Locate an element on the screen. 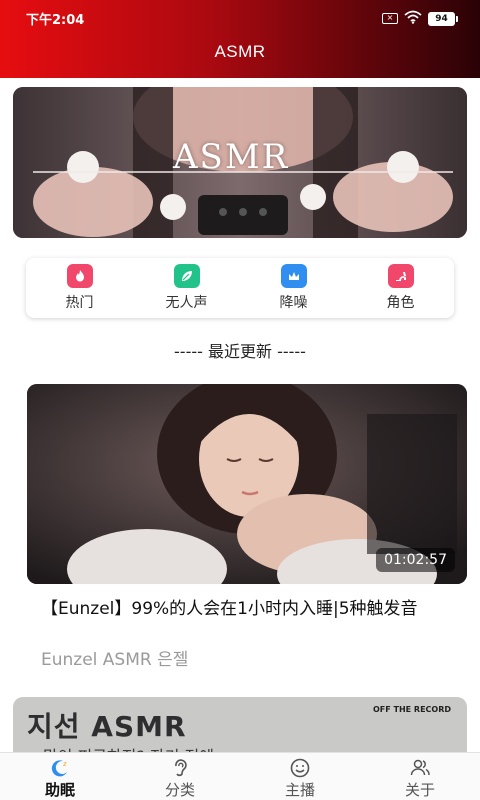  leaf-icon is located at coordinates (186, 276).